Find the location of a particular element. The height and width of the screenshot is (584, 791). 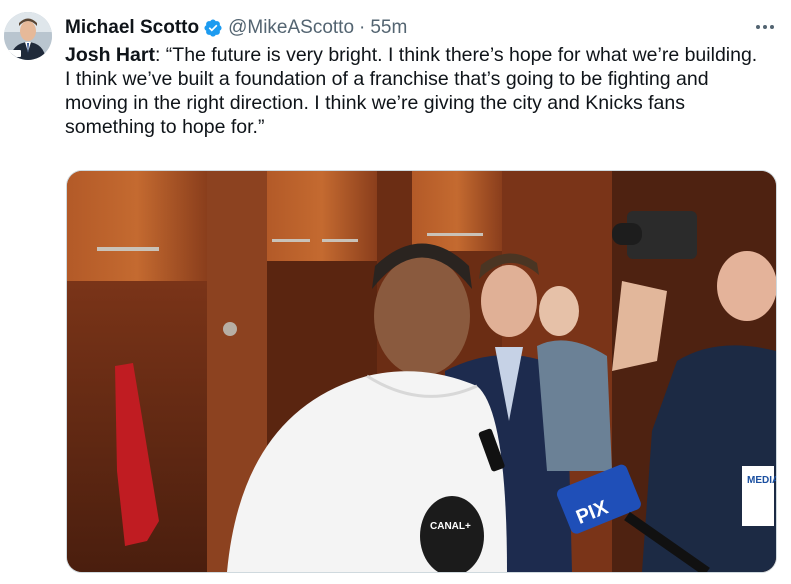

tweet-timestamp: 55m is located at coordinates (388, 28).